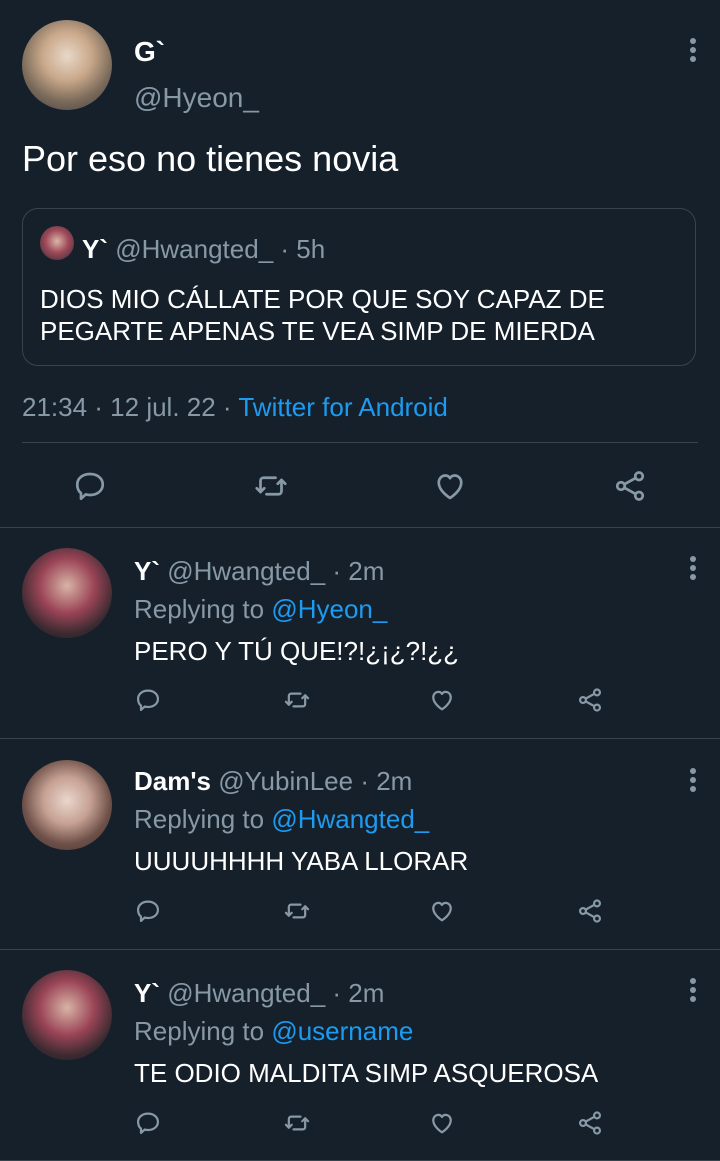 The height and width of the screenshot is (1161, 720). What do you see at coordinates (67, 65) in the screenshot?
I see `avatar` at bounding box center [67, 65].